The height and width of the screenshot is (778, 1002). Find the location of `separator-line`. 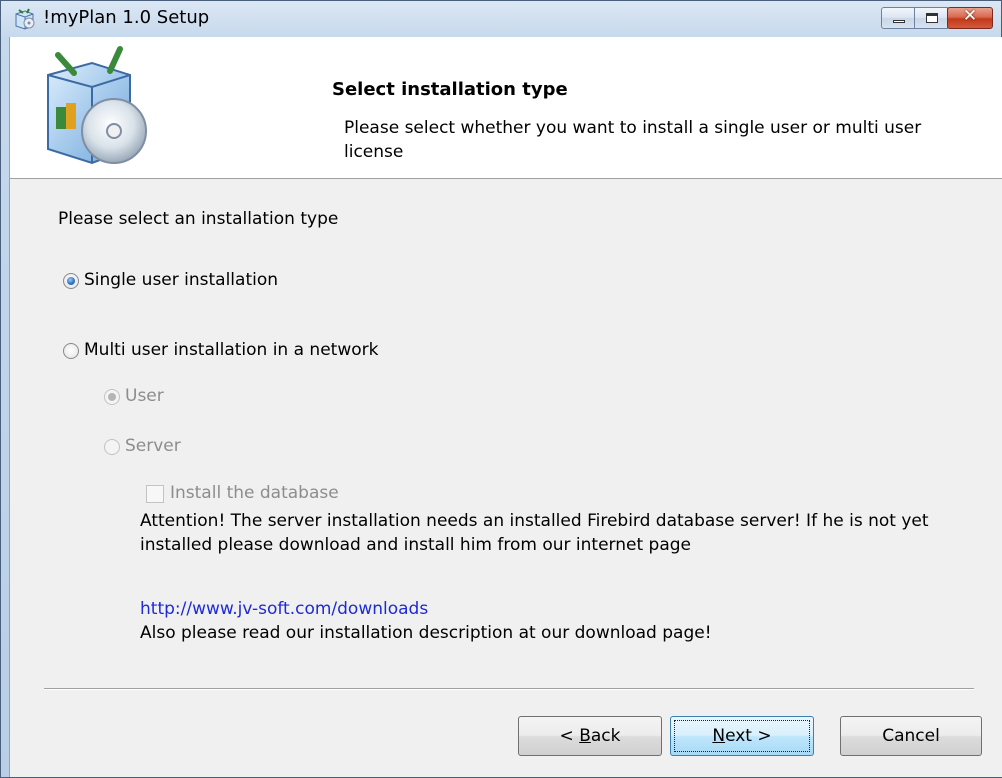

separator-line is located at coordinates (509, 689).